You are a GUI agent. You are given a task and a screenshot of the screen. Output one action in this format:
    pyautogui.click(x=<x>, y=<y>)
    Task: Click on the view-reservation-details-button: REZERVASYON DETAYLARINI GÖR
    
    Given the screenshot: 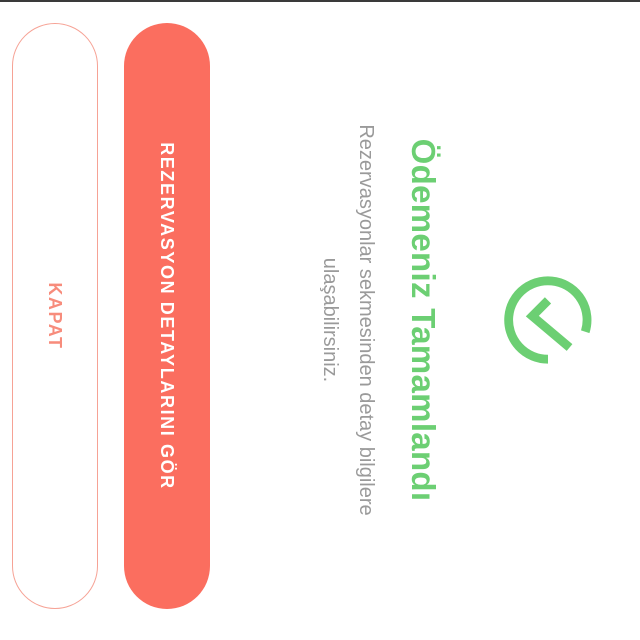 What is the action you would take?
    pyautogui.click(x=167, y=316)
    